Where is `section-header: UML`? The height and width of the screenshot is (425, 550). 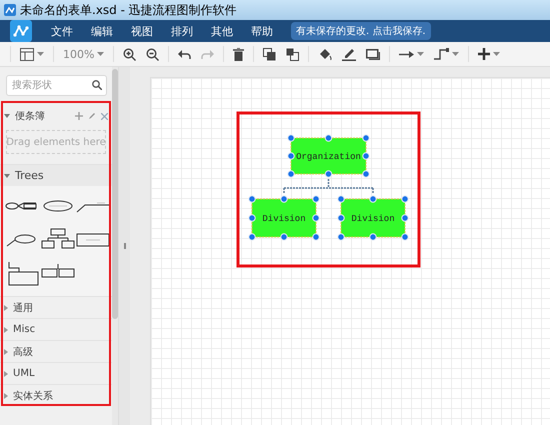 section-header: UML is located at coordinates (24, 373).